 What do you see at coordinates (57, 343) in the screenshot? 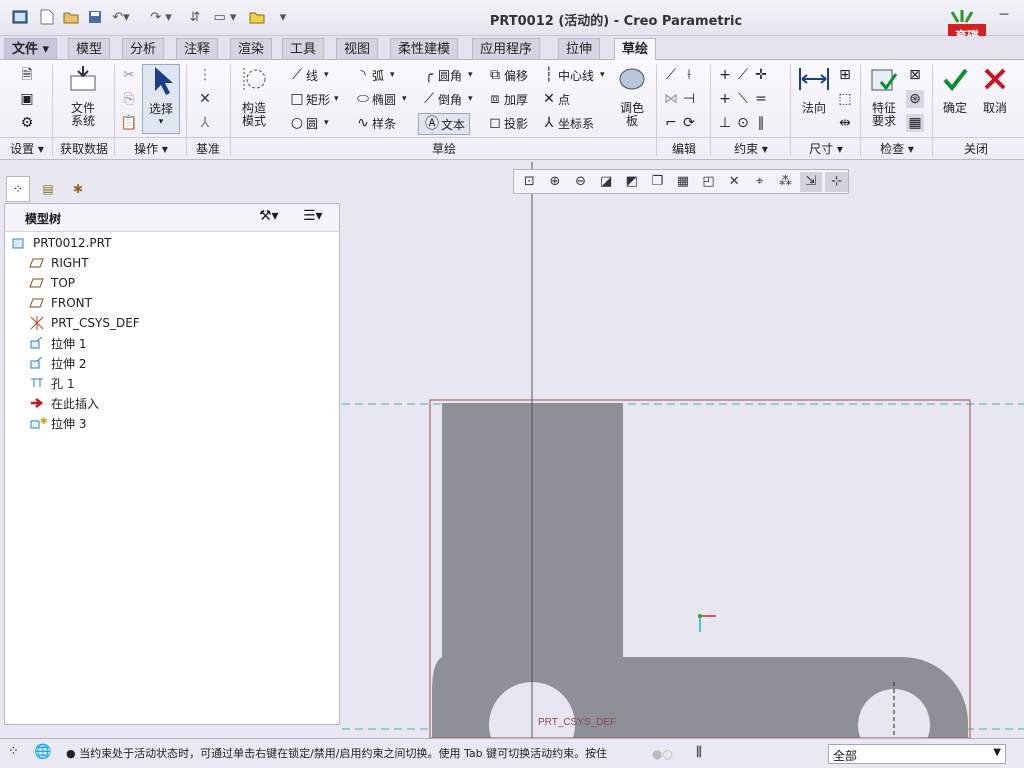
I see `tree-item: 拉伸 1` at bounding box center [57, 343].